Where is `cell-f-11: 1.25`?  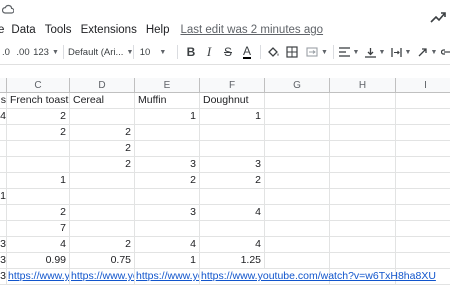
cell-f-11: 1.25 is located at coordinates (232, 261).